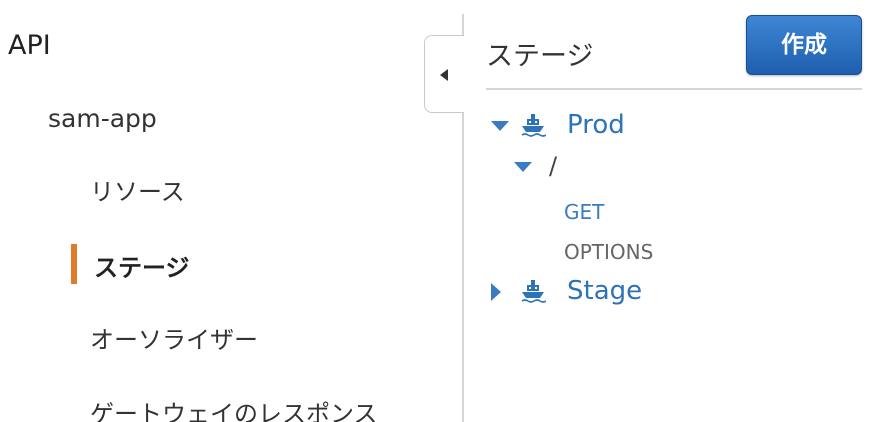 This screenshot has width=876, height=422. What do you see at coordinates (29, 45) in the screenshot?
I see `nav-api: API` at bounding box center [29, 45].